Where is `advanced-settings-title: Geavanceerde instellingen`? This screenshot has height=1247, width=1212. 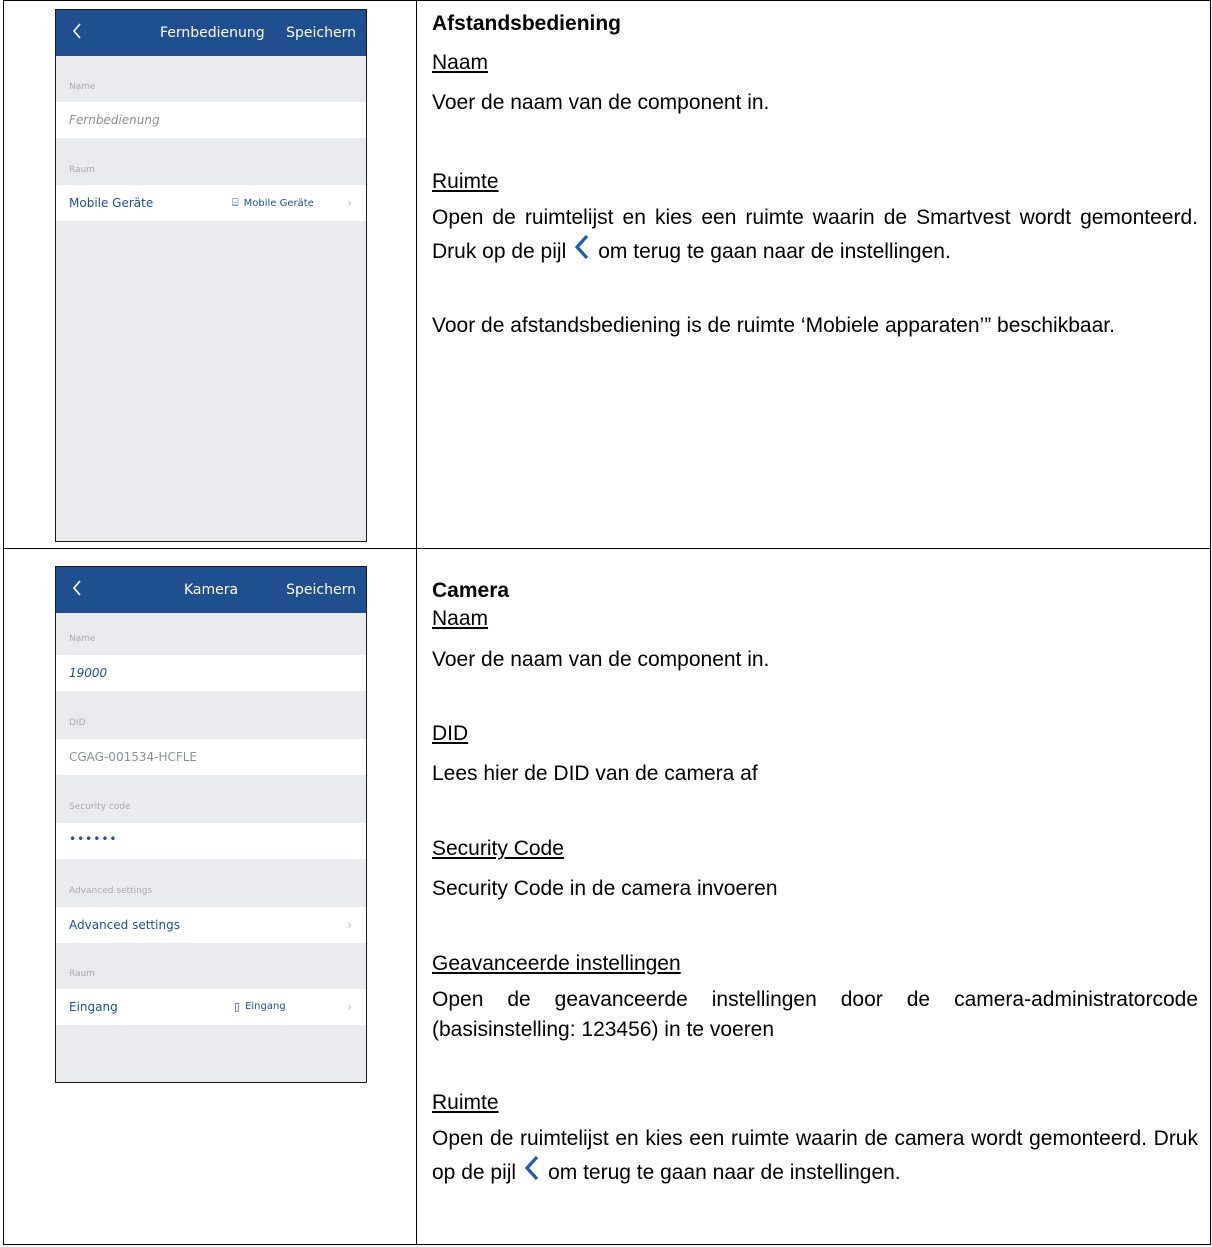 advanced-settings-title: Geavanceerde instellingen is located at coordinates (556, 963).